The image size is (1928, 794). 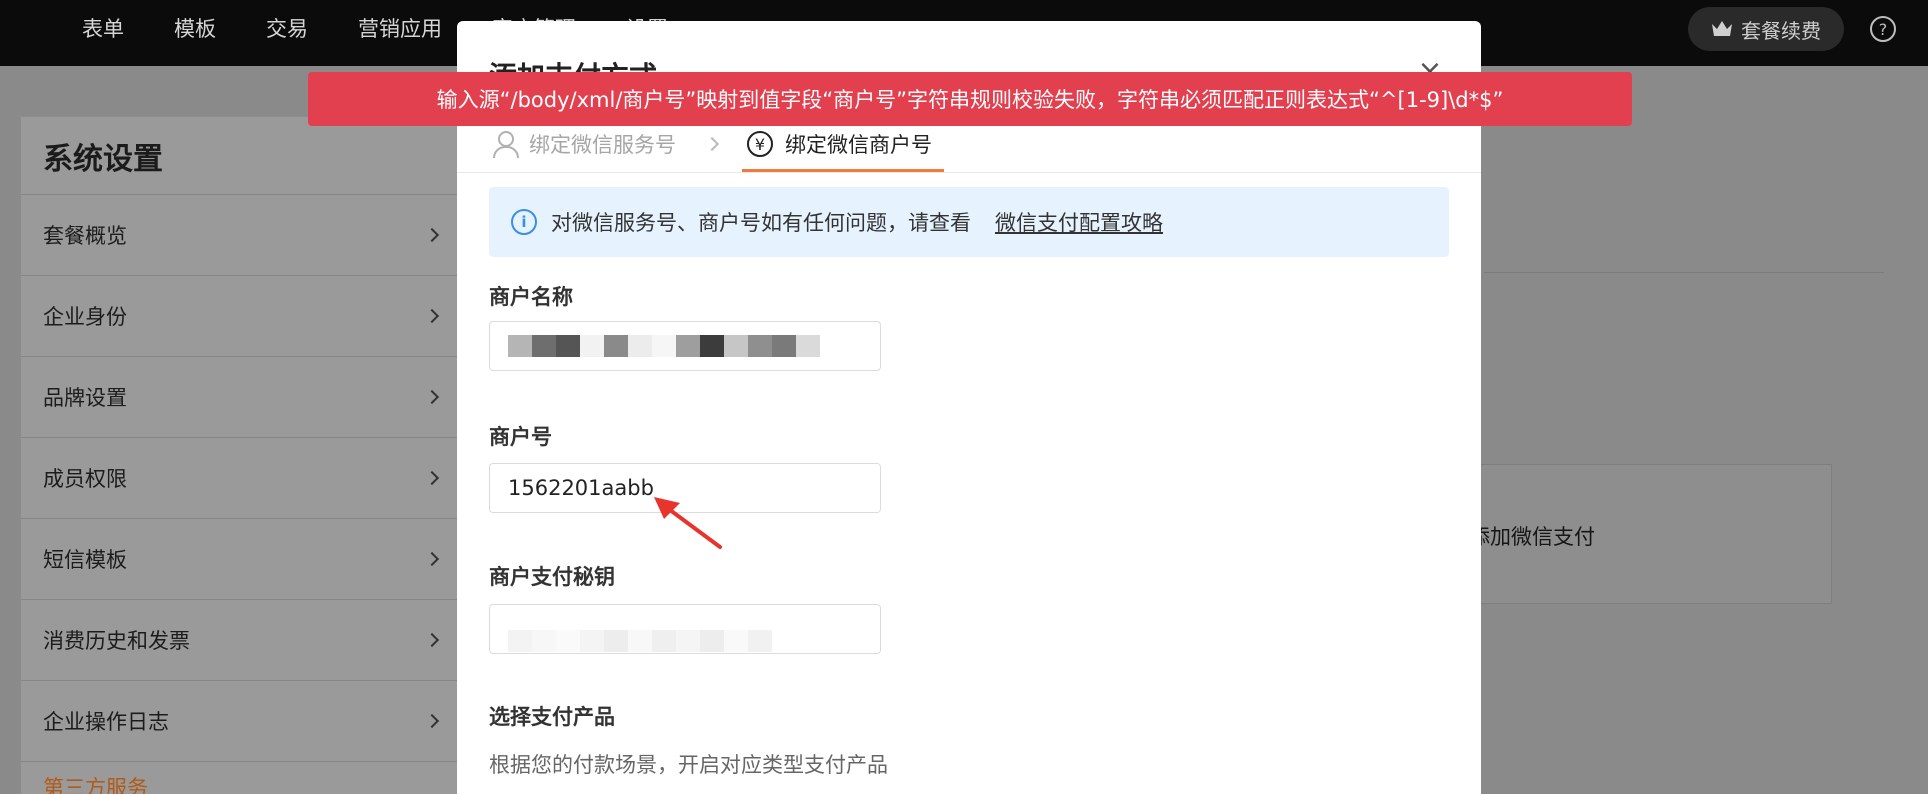 I want to click on nav-item-templates: 模板, so click(x=195, y=28).